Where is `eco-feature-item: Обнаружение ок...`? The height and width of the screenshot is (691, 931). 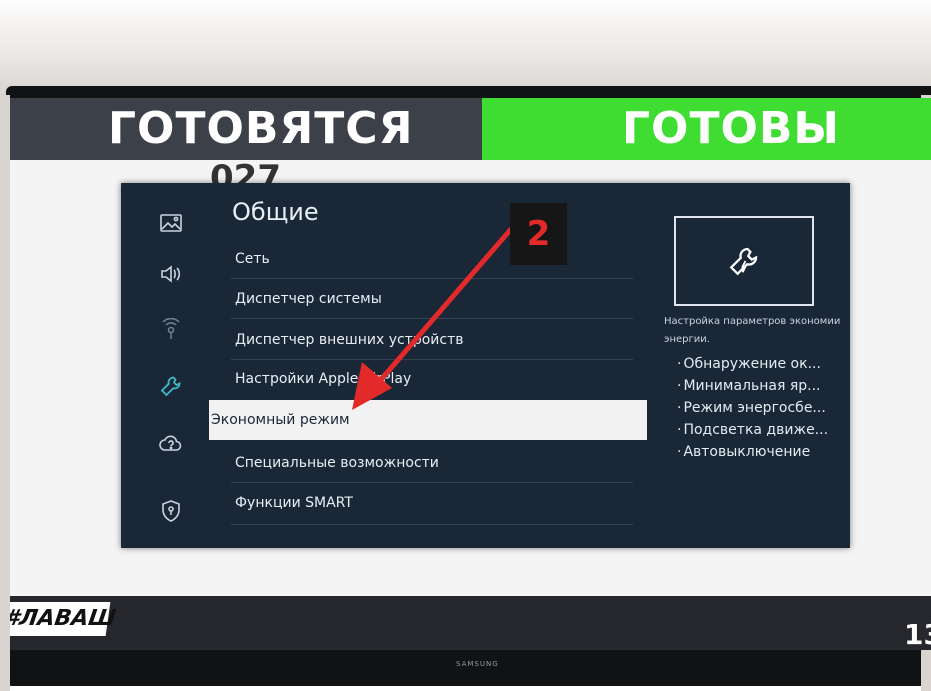 eco-feature-item: Обнаружение ок... is located at coordinates (752, 364).